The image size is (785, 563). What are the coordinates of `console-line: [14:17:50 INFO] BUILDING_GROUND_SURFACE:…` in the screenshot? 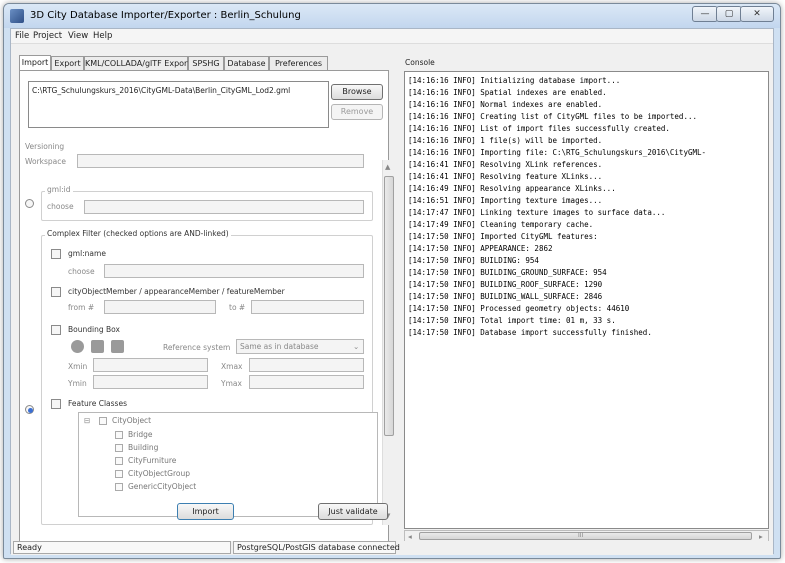 It's located at (507, 272).